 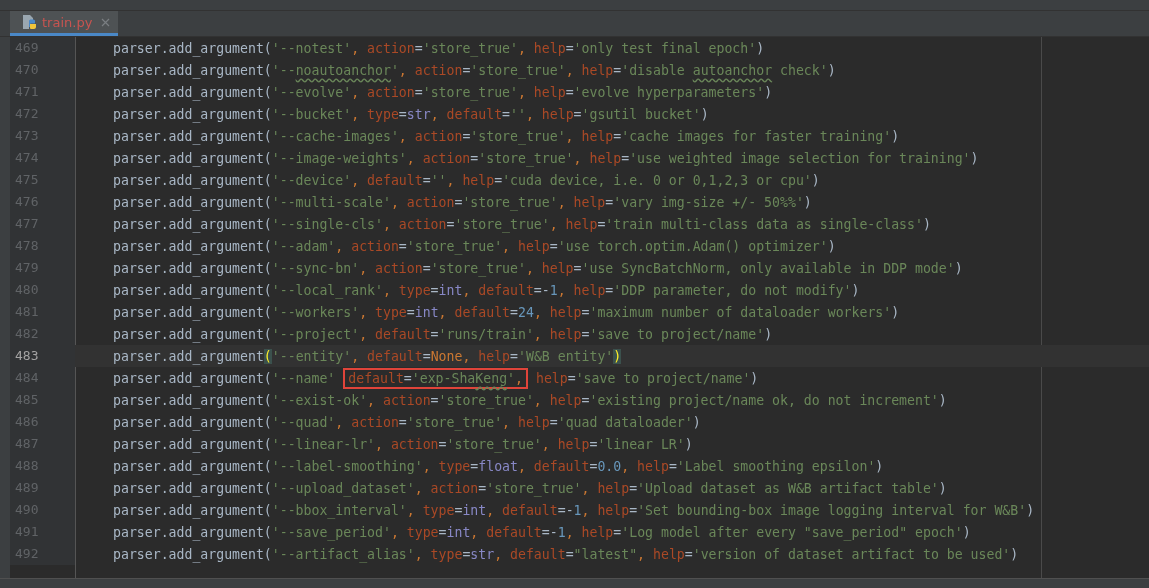 What do you see at coordinates (565, 554) in the screenshot?
I see `code-line: parser.add_argument('--artifact_alias', type=str, default="latest", help='version of dataset artifact to be used')` at bounding box center [565, 554].